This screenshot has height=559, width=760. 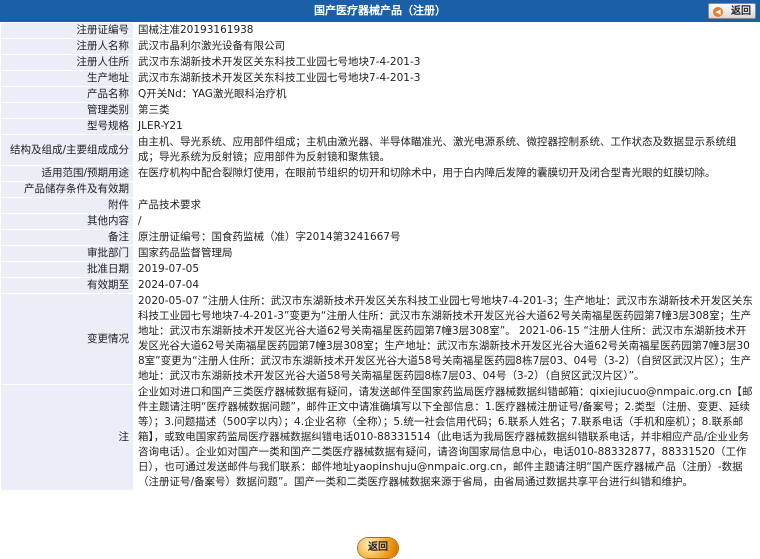 I want to click on table-row: 注册证编号 国械注准20193161938, so click(x=380, y=30).